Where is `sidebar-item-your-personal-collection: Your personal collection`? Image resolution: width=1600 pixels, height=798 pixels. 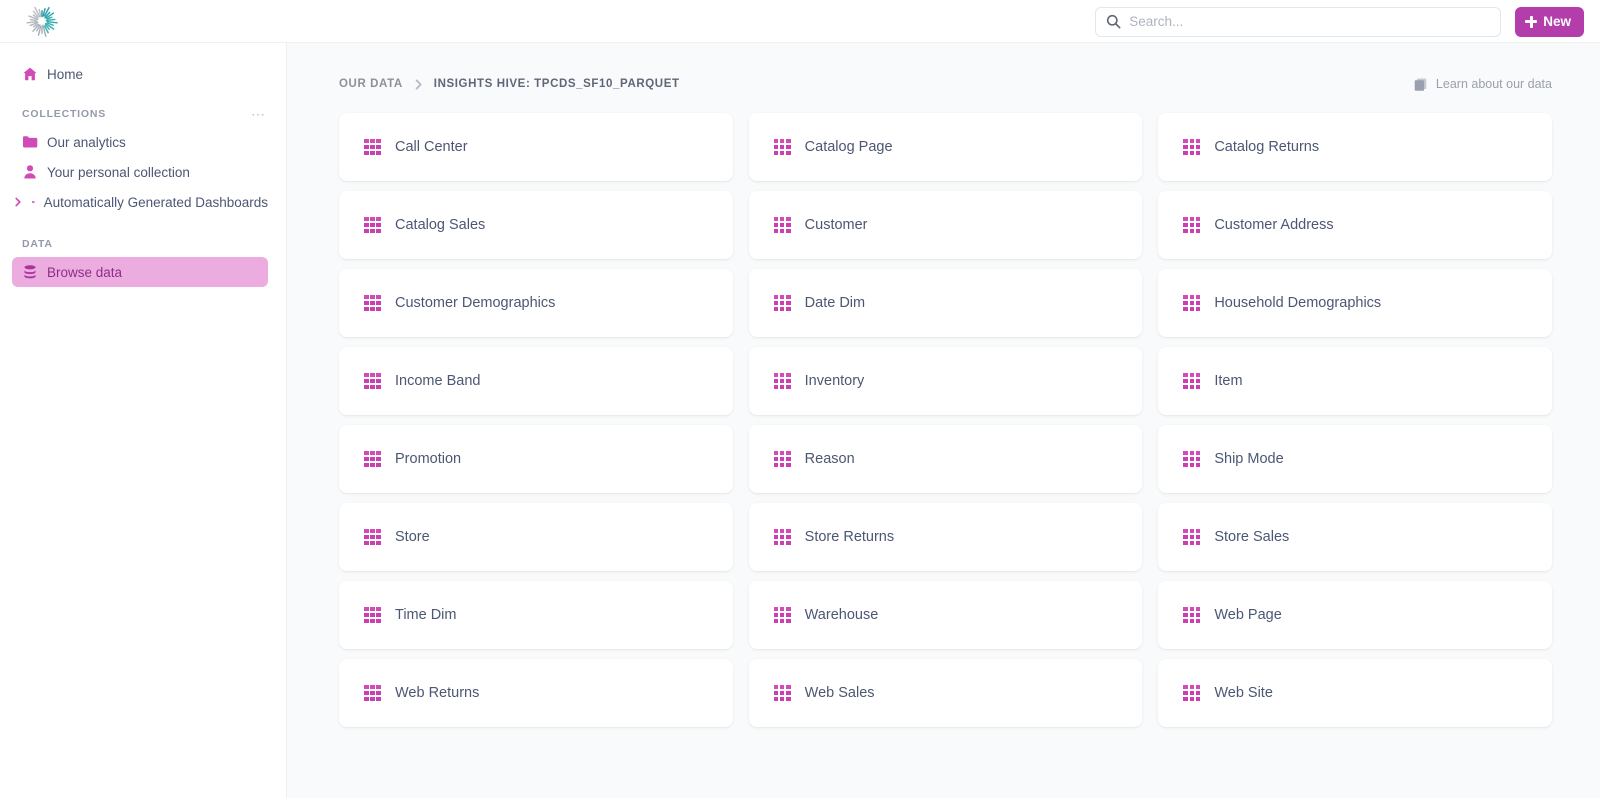
sidebar-item-your-personal-collection: Your personal collection is located at coordinates (140, 172).